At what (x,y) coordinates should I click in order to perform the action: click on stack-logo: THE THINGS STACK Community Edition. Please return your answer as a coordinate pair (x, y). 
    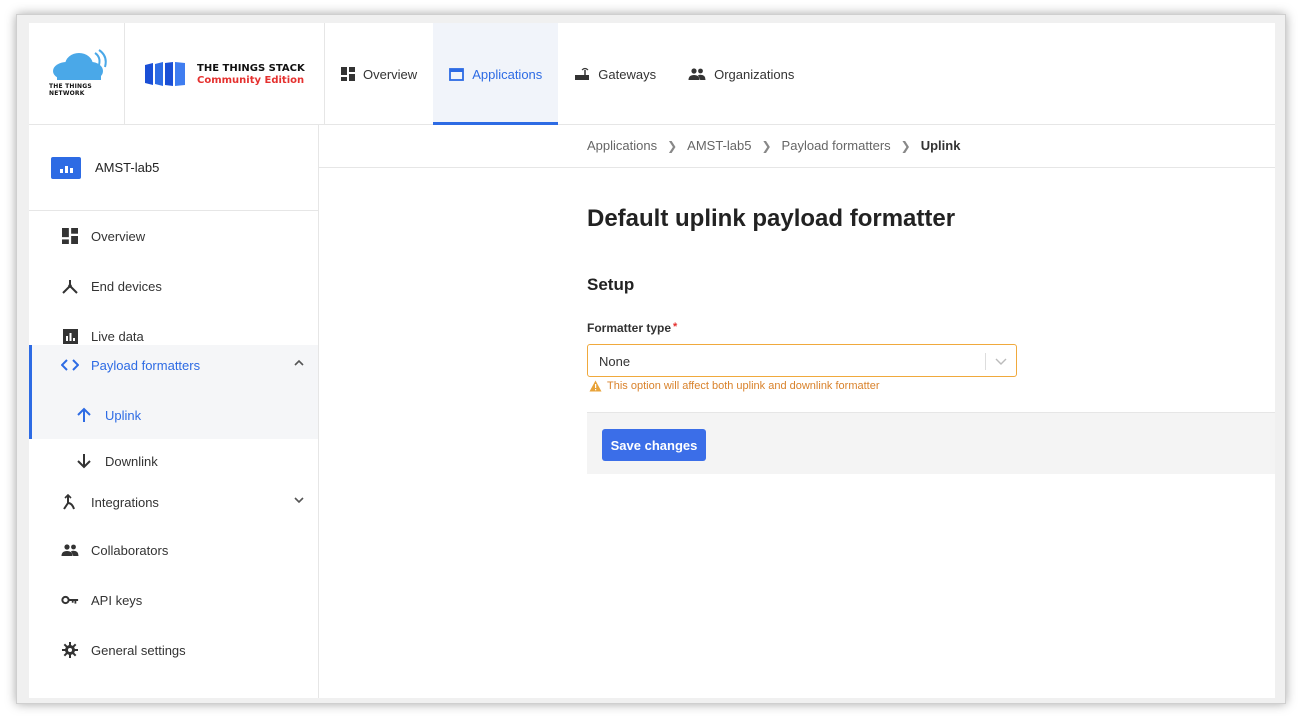
    Looking at the image, I should click on (225, 74).